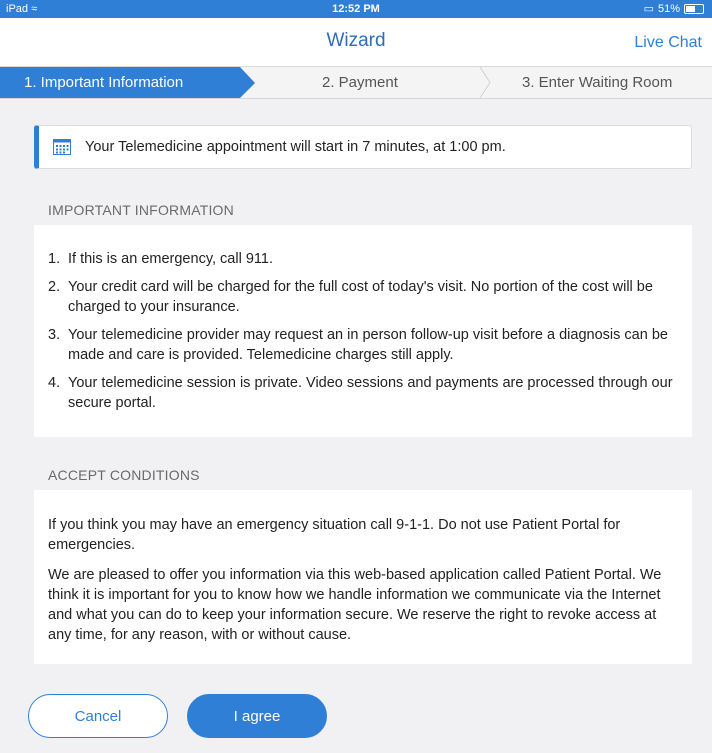 This screenshot has height=753, width=712. Describe the element at coordinates (485, 82) in the screenshot. I see `step-separator-icon` at that location.